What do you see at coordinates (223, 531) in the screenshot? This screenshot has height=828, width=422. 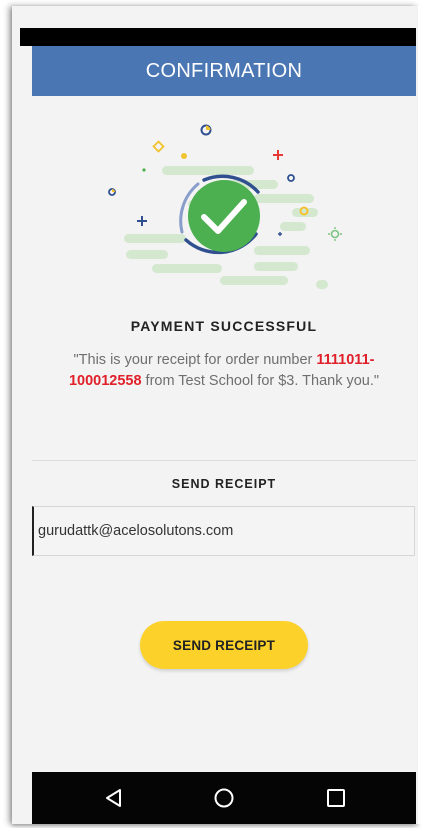 I see `email-field` at bounding box center [223, 531].